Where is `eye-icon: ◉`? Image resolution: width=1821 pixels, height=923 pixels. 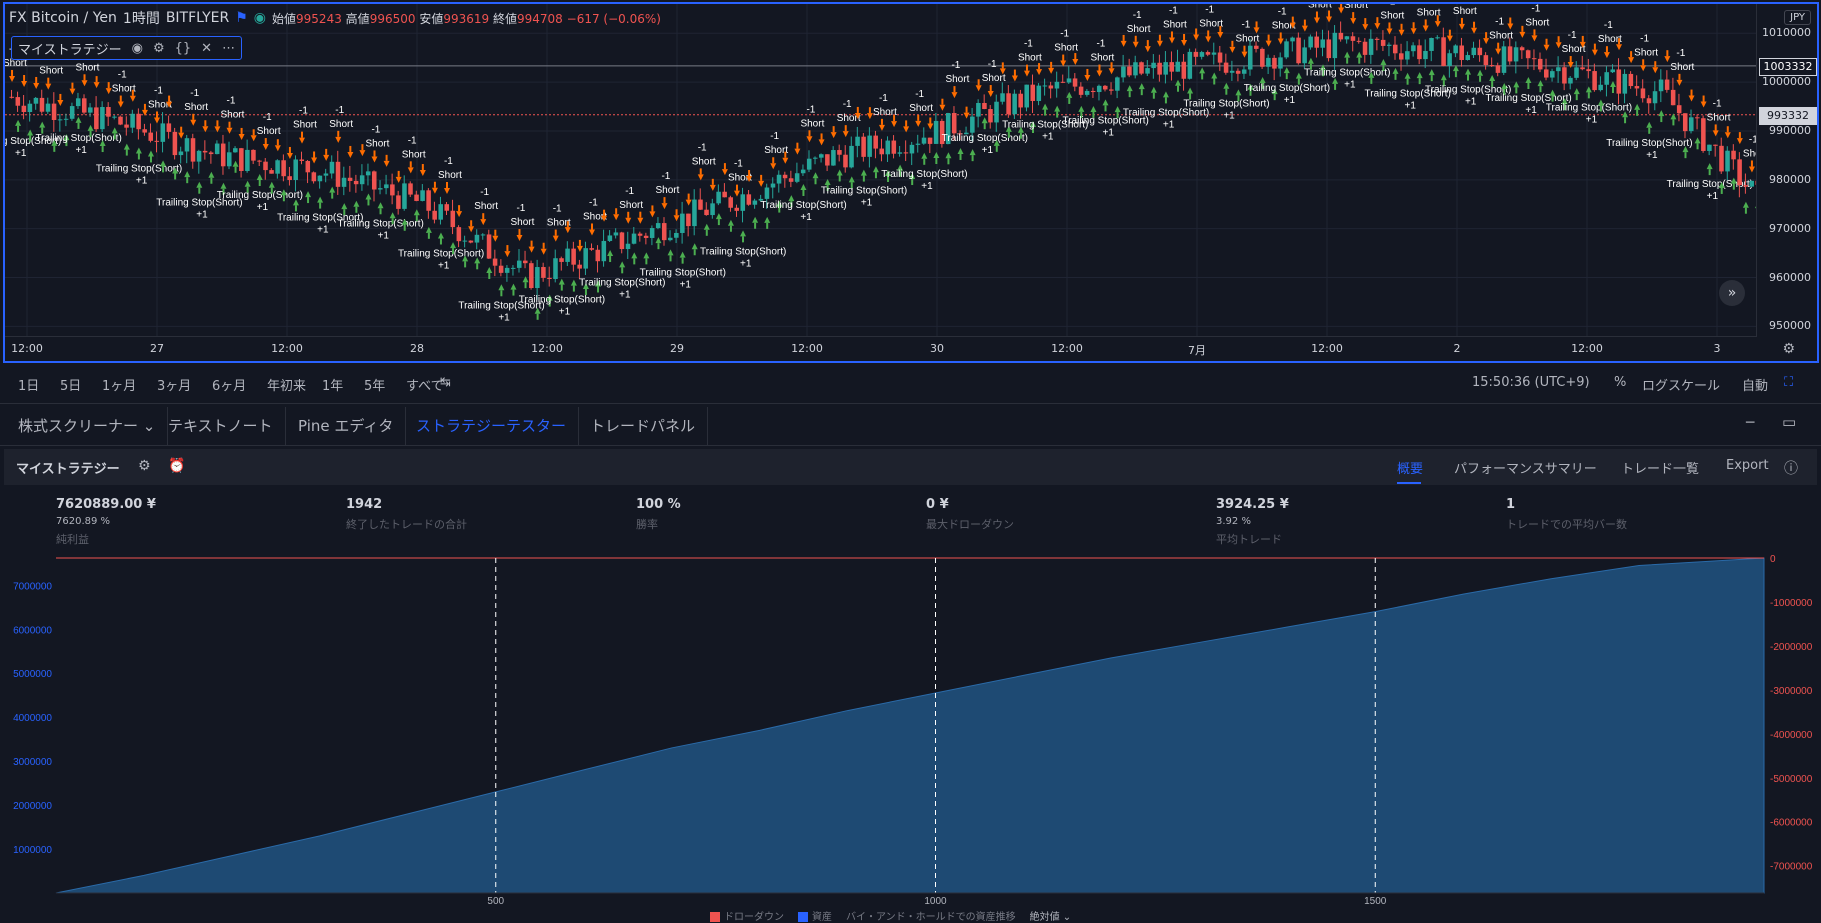
eye-icon: ◉ is located at coordinates (137, 48).